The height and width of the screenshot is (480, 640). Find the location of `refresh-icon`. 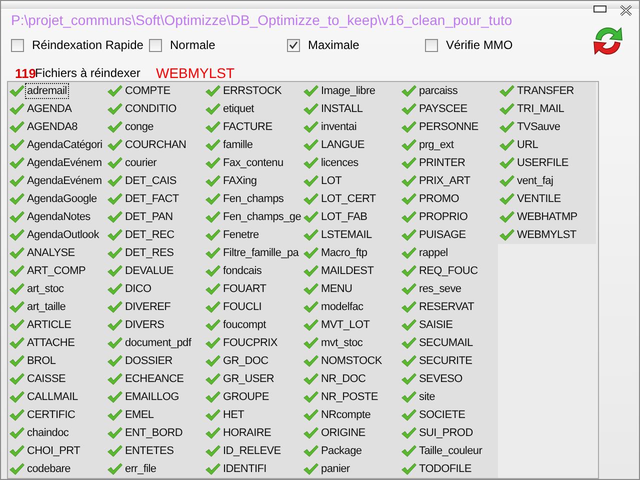

refresh-icon is located at coordinates (608, 41).